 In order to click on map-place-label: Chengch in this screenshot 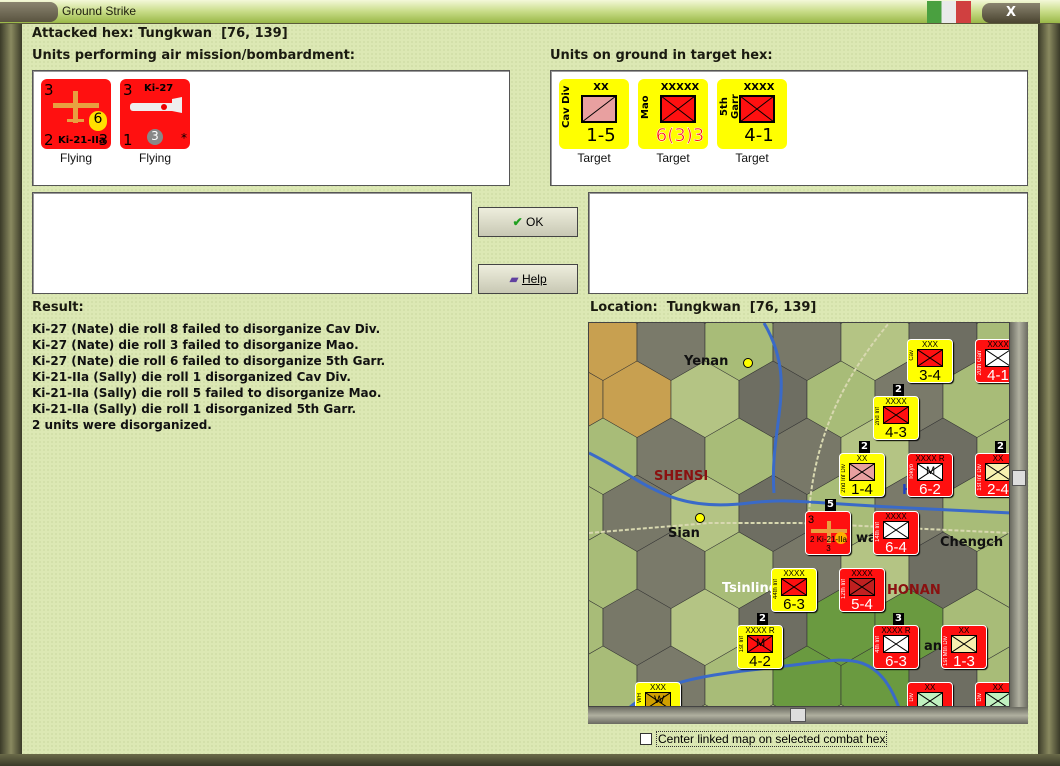, I will do `click(972, 542)`.